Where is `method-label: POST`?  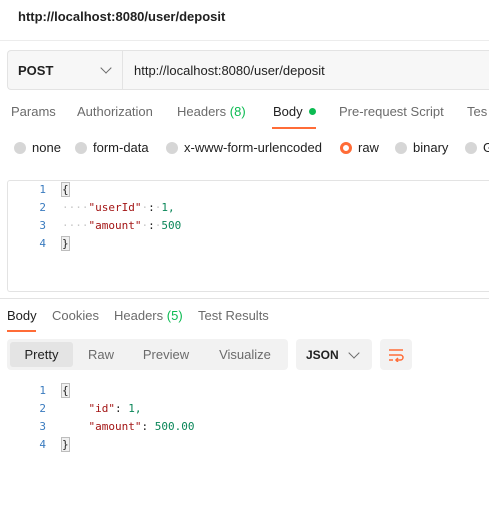
method-label: POST is located at coordinates (36, 70).